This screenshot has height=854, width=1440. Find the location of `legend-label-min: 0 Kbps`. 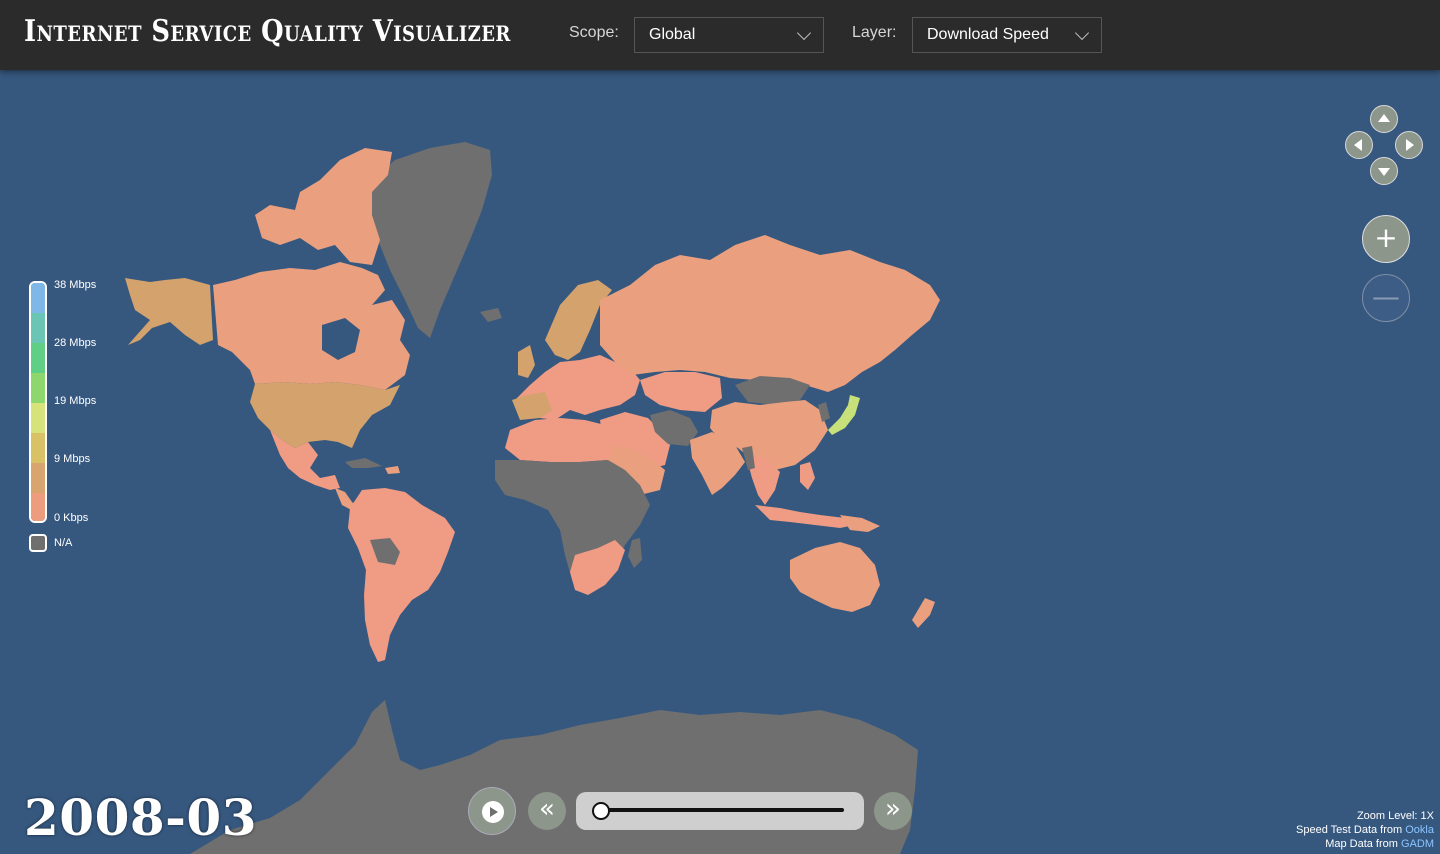

legend-label-min: 0 Kbps is located at coordinates (71, 518).